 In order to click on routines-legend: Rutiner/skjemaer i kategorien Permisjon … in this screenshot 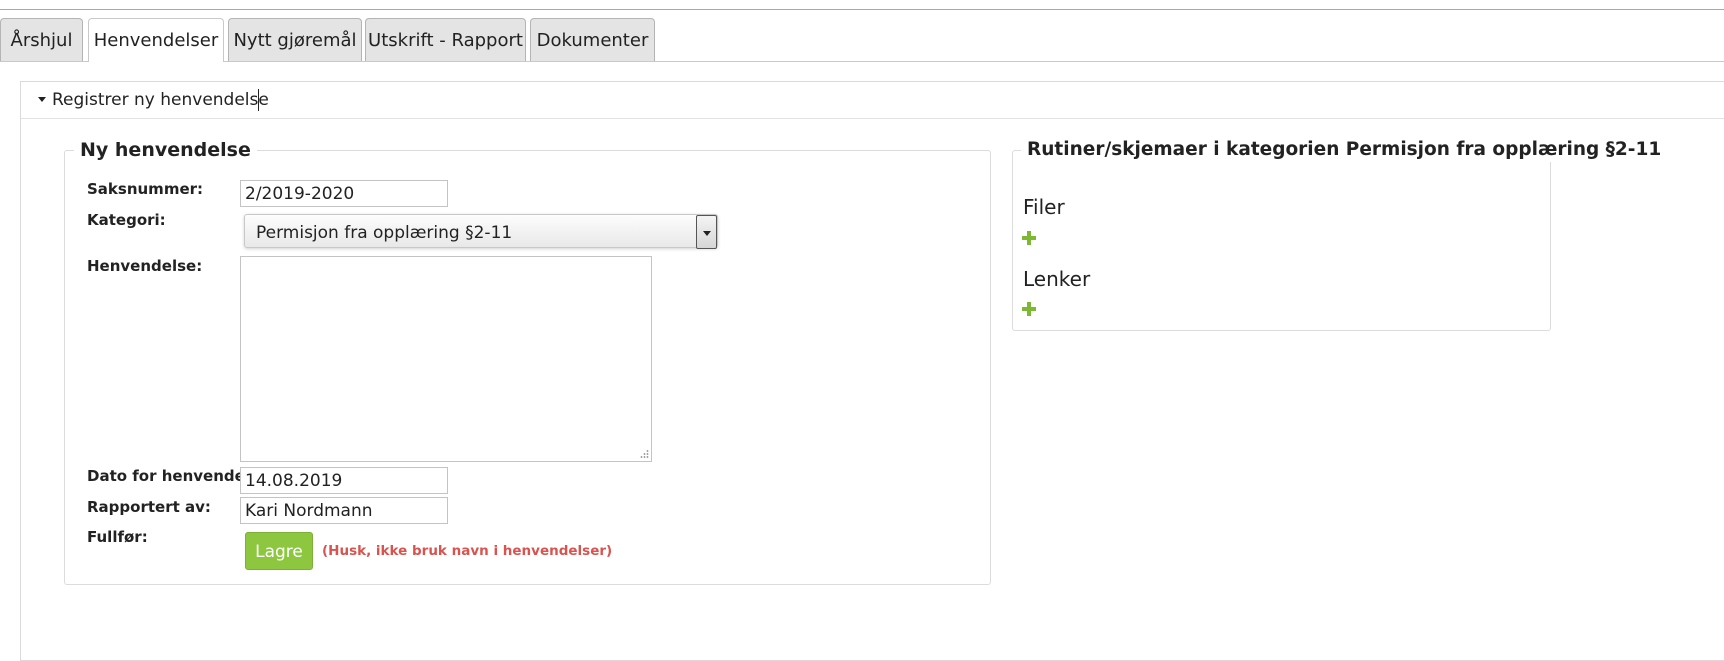, I will do `click(1344, 150)`.